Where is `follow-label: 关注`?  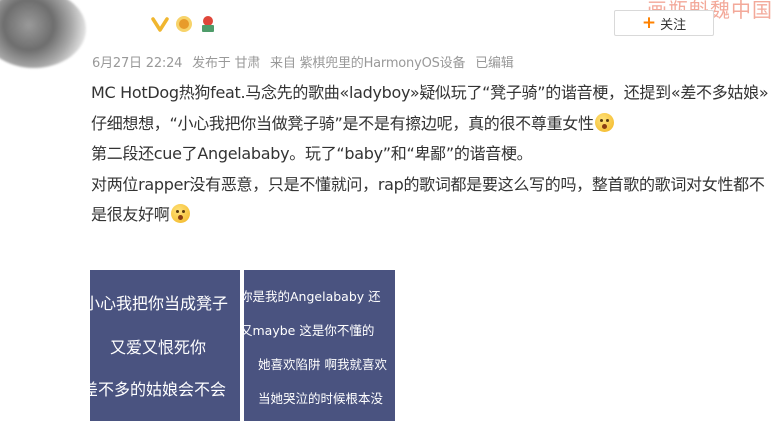
follow-label: 关注 is located at coordinates (673, 25).